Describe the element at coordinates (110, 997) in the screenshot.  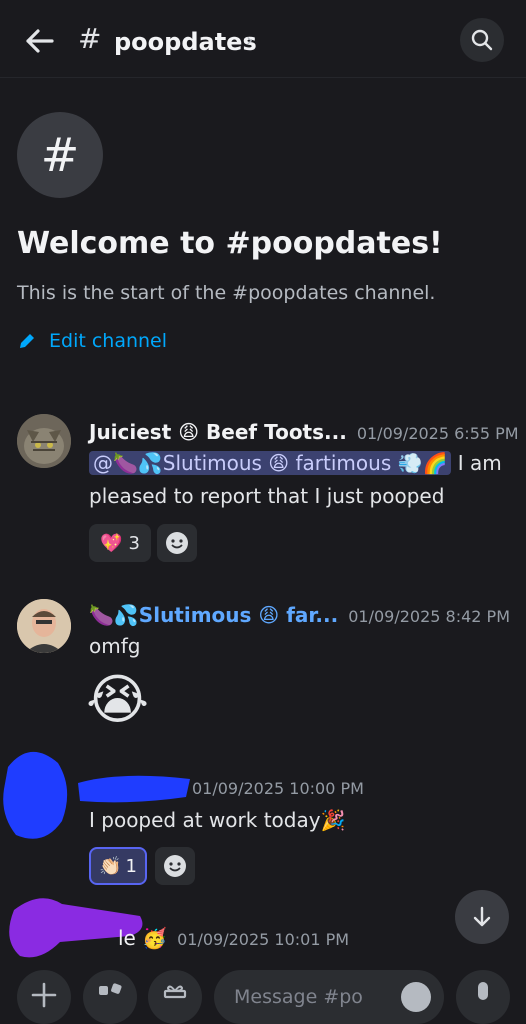
I see `apps-button` at that location.